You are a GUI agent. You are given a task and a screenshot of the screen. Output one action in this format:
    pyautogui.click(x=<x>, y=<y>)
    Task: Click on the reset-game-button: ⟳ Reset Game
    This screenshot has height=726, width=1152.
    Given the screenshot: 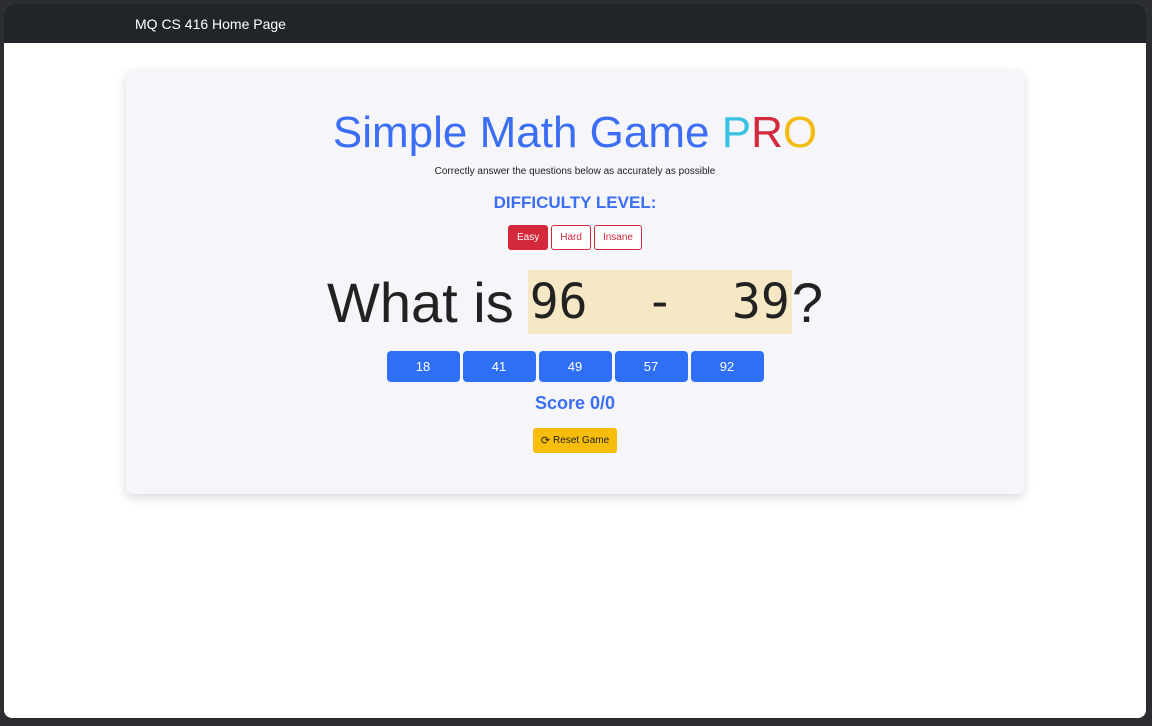 What is the action you would take?
    pyautogui.click(x=575, y=440)
    